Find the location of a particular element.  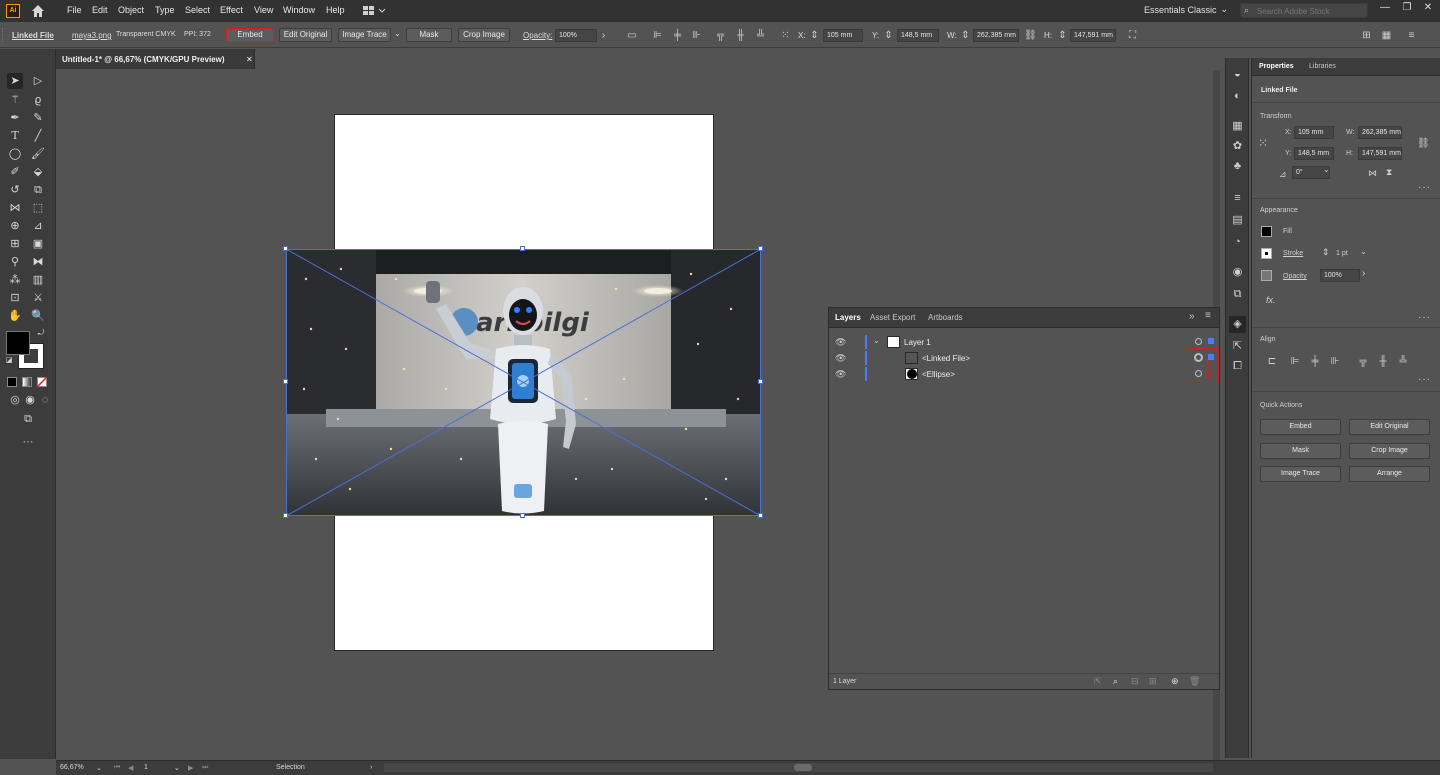

brushes-icon: ✿ is located at coordinates (1237, 146).